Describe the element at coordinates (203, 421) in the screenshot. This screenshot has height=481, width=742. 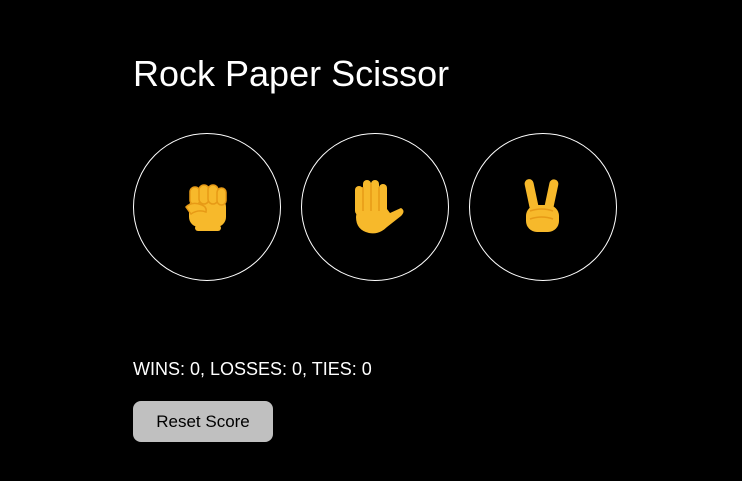
I see `reset-score-button: Reset Score` at that location.